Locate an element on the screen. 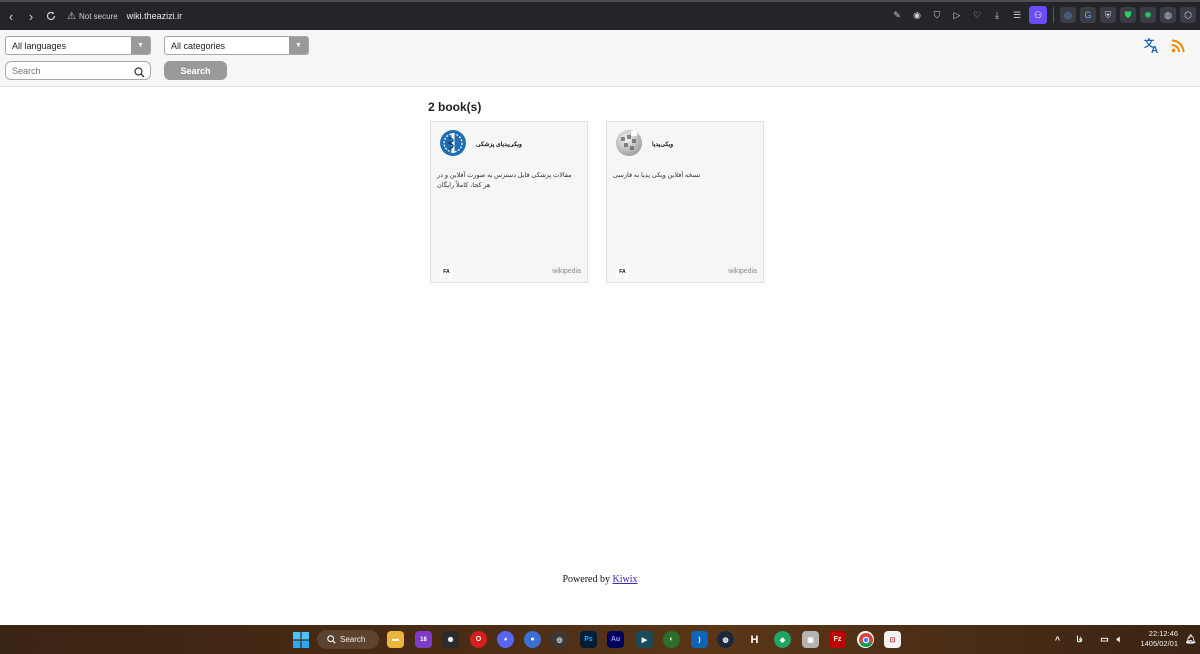 Image resolution: width=1200 pixels, height=654 pixels. globe-extension-icon: ◍ is located at coordinates (1168, 15).